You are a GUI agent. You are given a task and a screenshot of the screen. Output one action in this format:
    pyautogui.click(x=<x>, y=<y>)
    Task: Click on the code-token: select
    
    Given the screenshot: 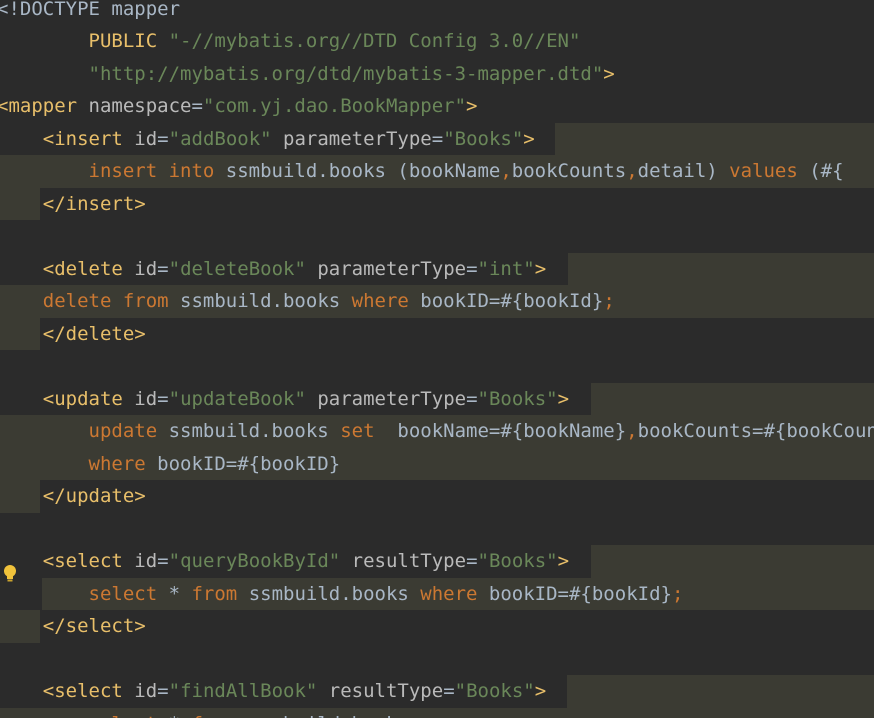 What is the action you would take?
    pyautogui.click(x=129, y=715)
    